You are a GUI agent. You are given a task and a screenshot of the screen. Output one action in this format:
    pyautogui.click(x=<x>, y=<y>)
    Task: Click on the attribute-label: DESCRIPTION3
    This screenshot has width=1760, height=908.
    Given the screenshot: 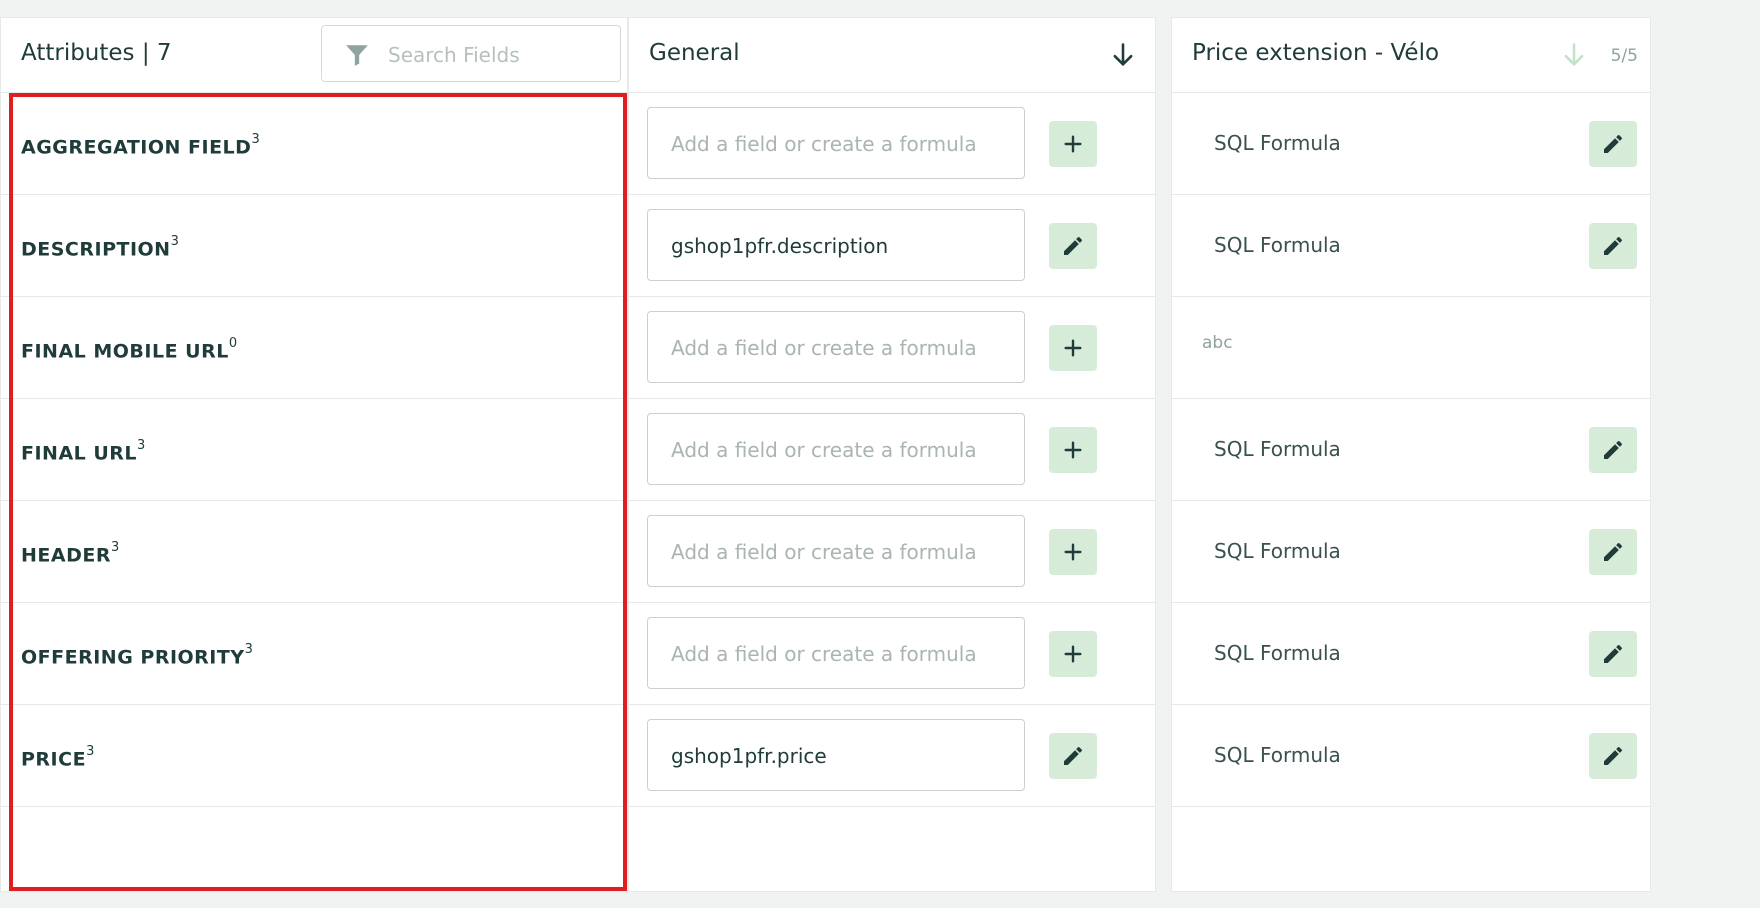 What is the action you would take?
    pyautogui.click(x=100, y=247)
    